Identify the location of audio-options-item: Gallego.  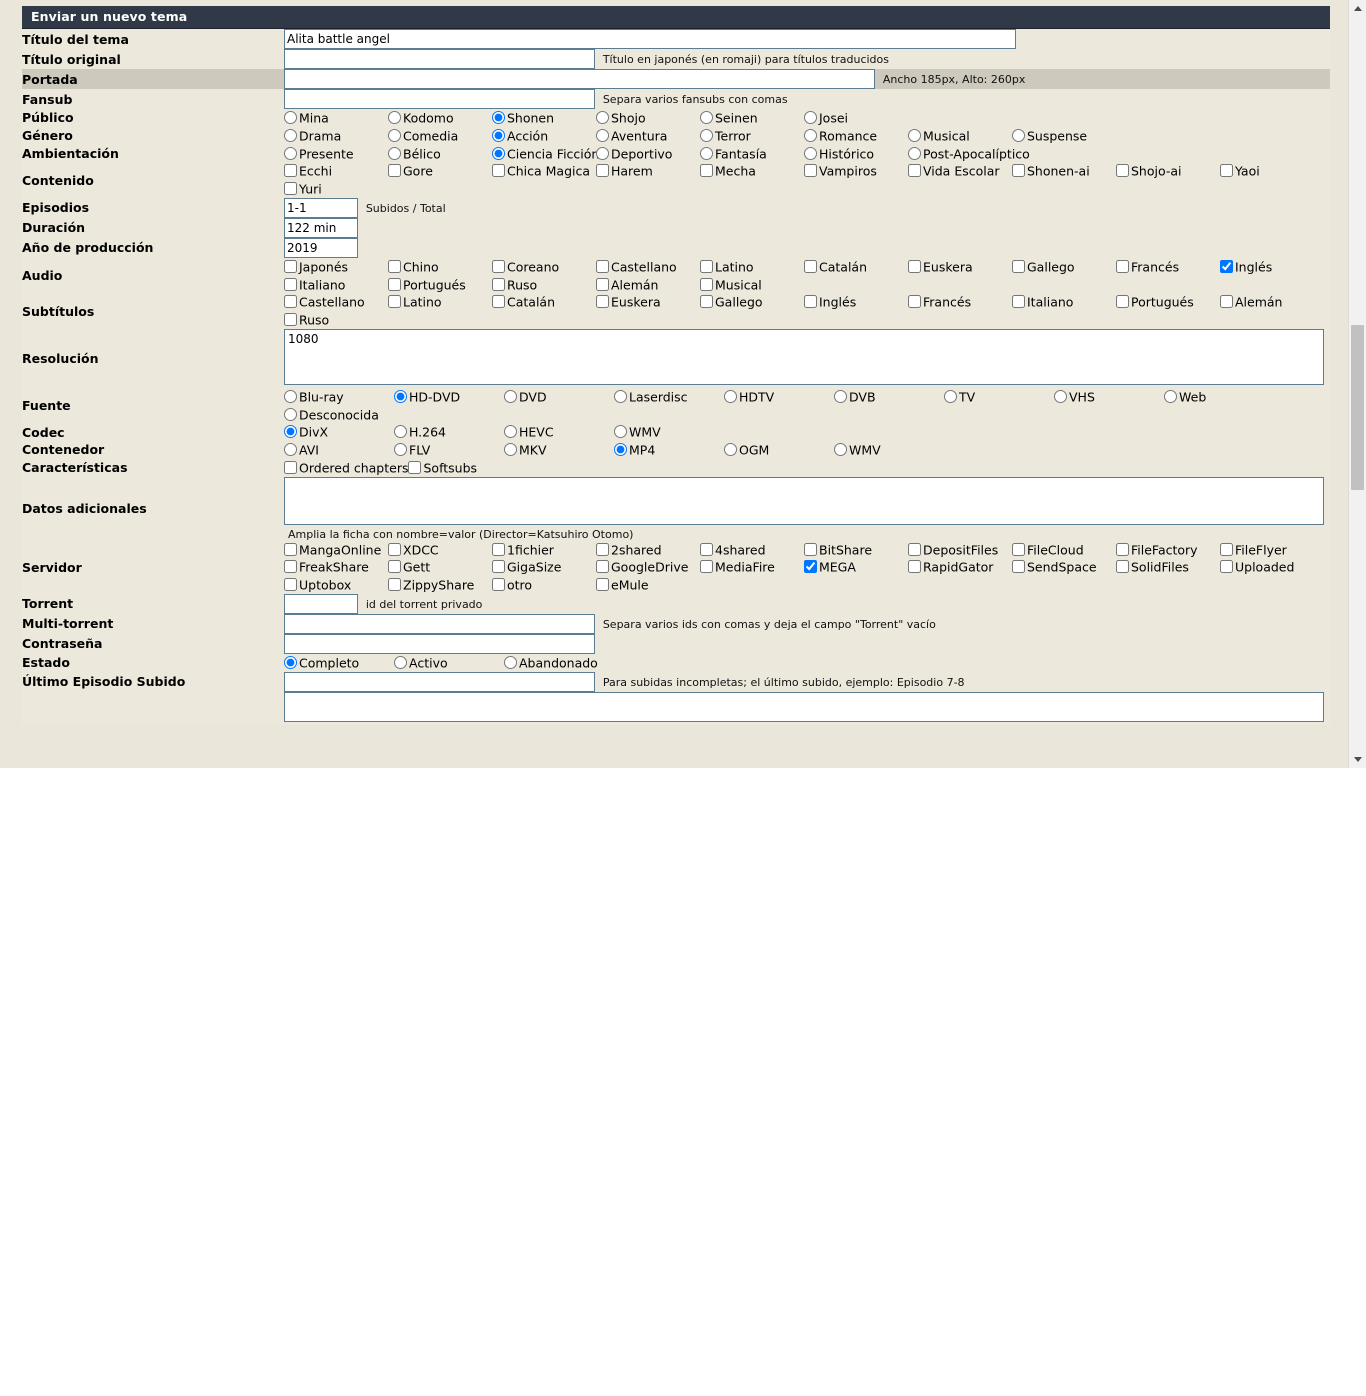
(1064, 267).